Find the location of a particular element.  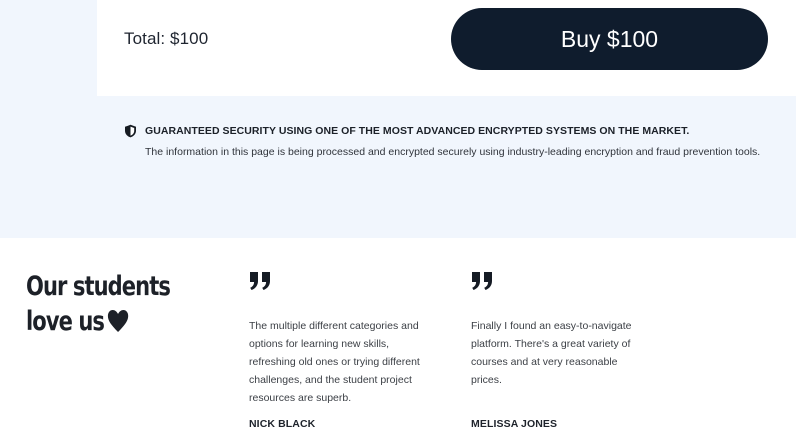

testimonial-author: NICK BLACK is located at coordinates (282, 424).